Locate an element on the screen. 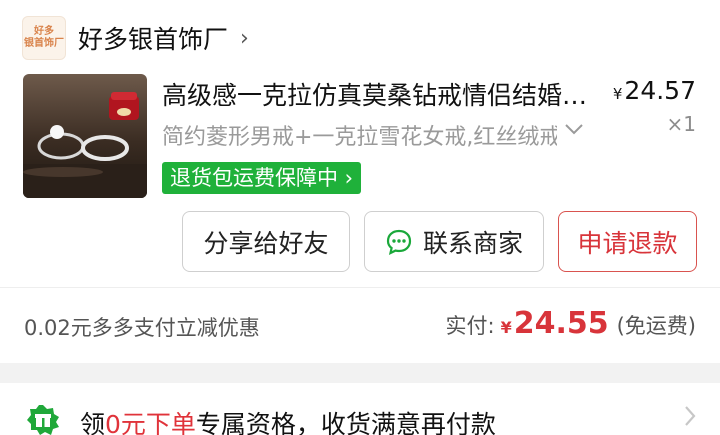 This screenshot has width=720, height=435. promo-suffix: 专属资格，收货满意再付款 is located at coordinates (345, 422).